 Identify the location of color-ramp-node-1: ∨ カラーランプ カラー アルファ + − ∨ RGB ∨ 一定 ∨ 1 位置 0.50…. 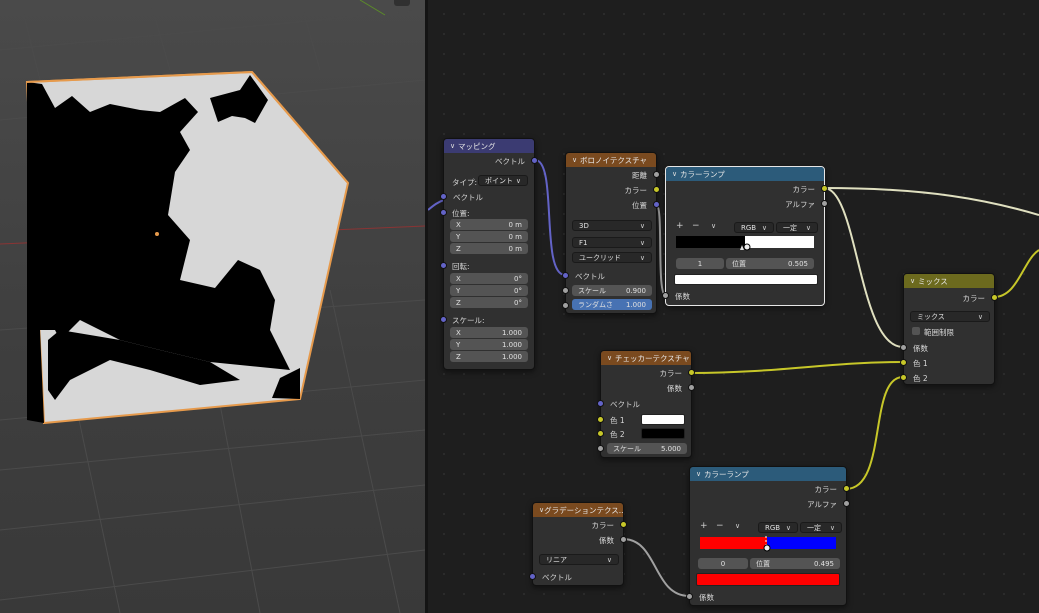
(745, 236).